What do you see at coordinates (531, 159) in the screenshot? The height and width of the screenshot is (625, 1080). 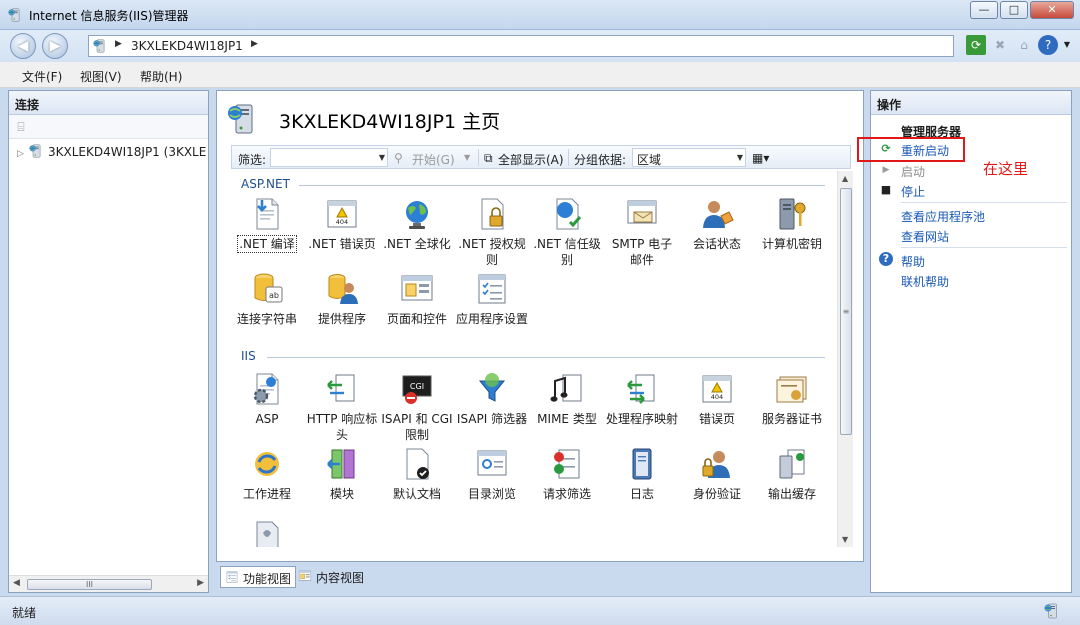 I see `show-all-button: 全部显示(A)` at bounding box center [531, 159].